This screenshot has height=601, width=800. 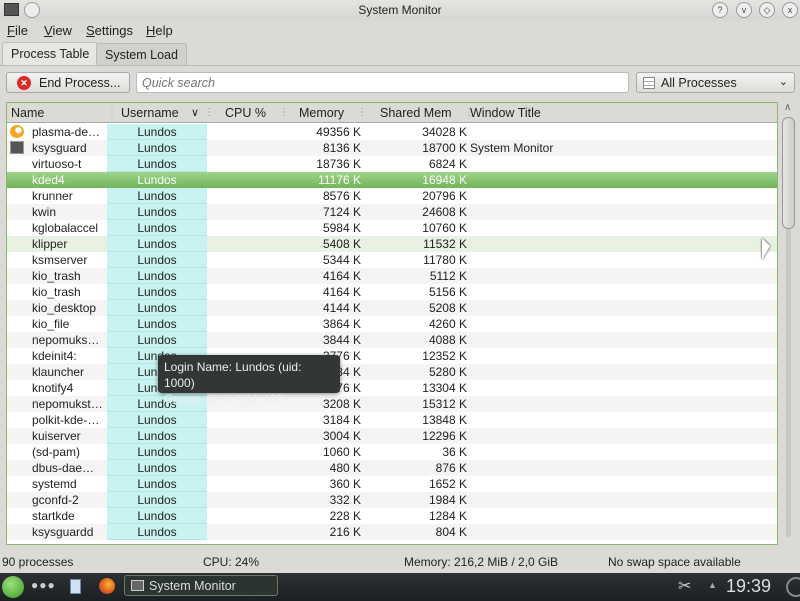 I want to click on table-row: kio_file Lundos 3864 K 4260 K, so click(x=392, y=324).